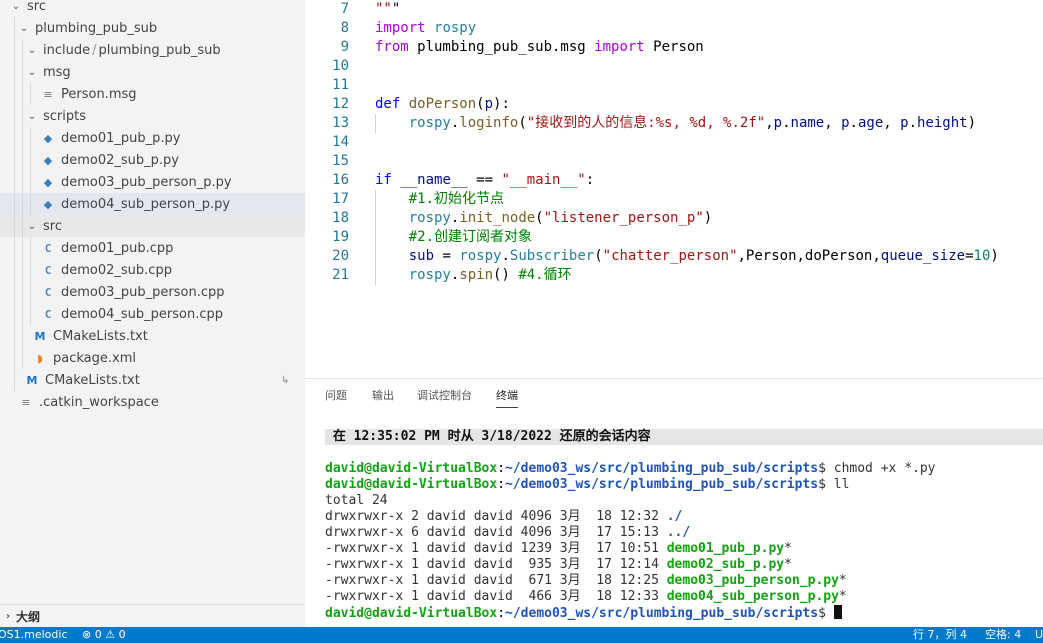  What do you see at coordinates (152, 292) in the screenshot?
I see `tree-item-demo03-pub-person-cpp: Cdemo03_pub_person.cpp` at bounding box center [152, 292].